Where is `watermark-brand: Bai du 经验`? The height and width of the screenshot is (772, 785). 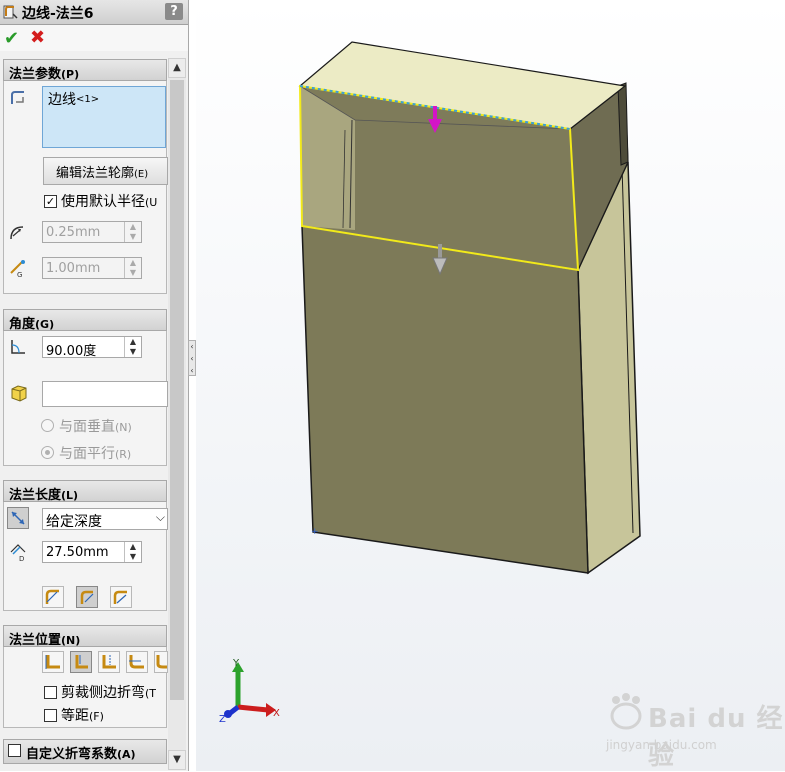 watermark-brand: Bai du 经验 is located at coordinates (716, 737).